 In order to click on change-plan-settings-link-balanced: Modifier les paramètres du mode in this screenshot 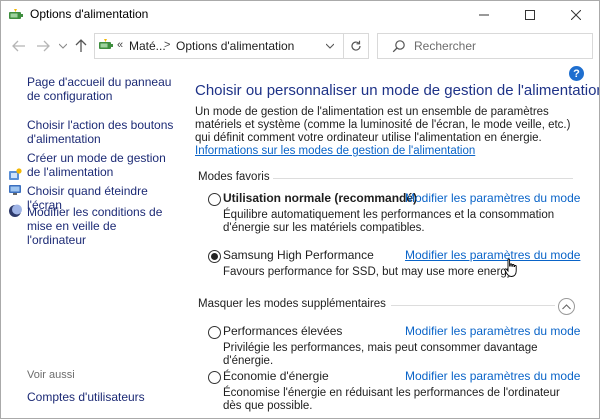, I will do `click(492, 198)`.